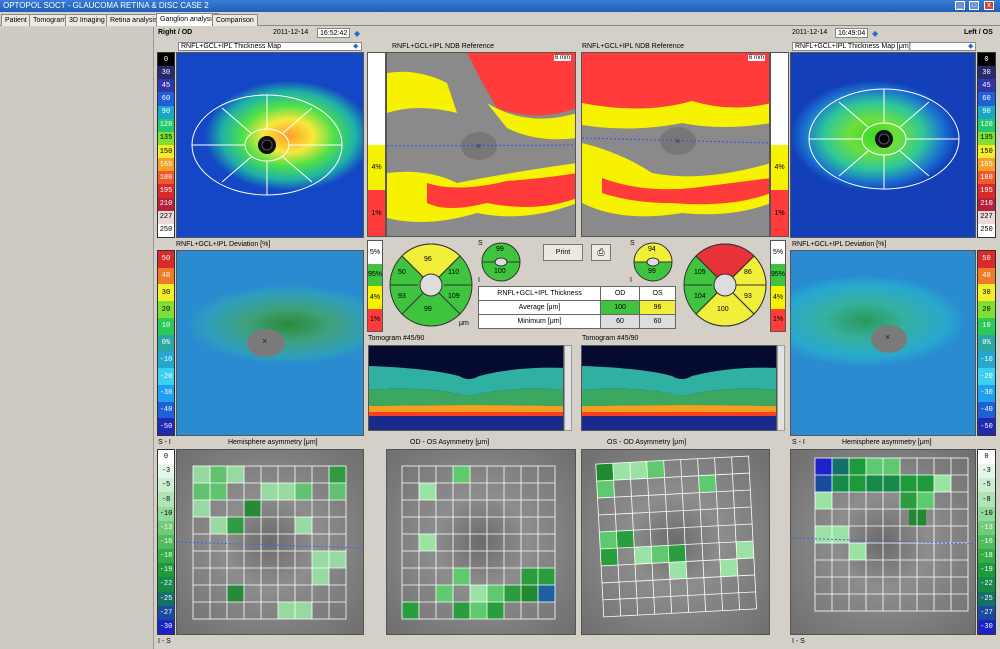 The height and width of the screenshot is (649, 1000). What do you see at coordinates (657, 307) in the screenshot?
I see `average-os-value: 96` at bounding box center [657, 307].